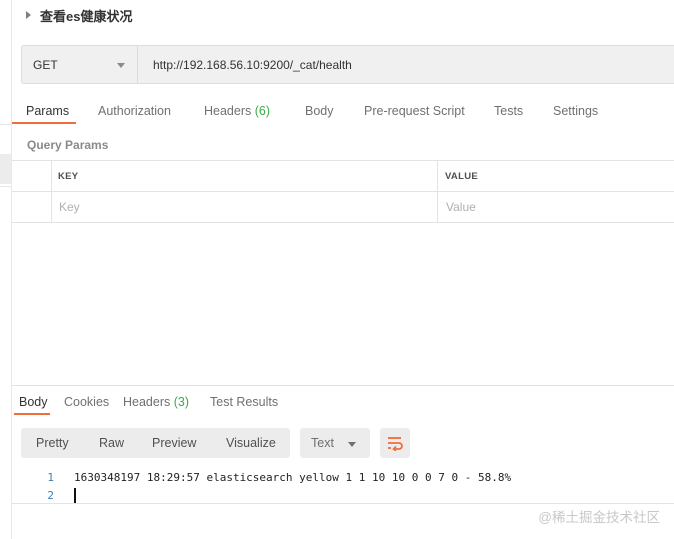 This screenshot has width=674, height=539. What do you see at coordinates (414, 111) in the screenshot?
I see `tab-prerequest-script: Pre-request Script` at bounding box center [414, 111].